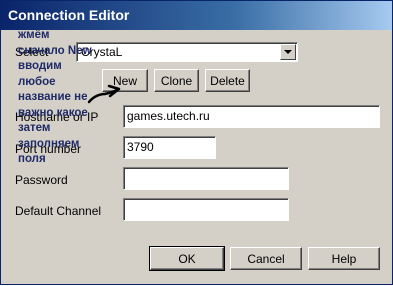 The width and height of the screenshot is (393, 286). I want to click on hand-drawn-arrow-icon, so click(104, 94).